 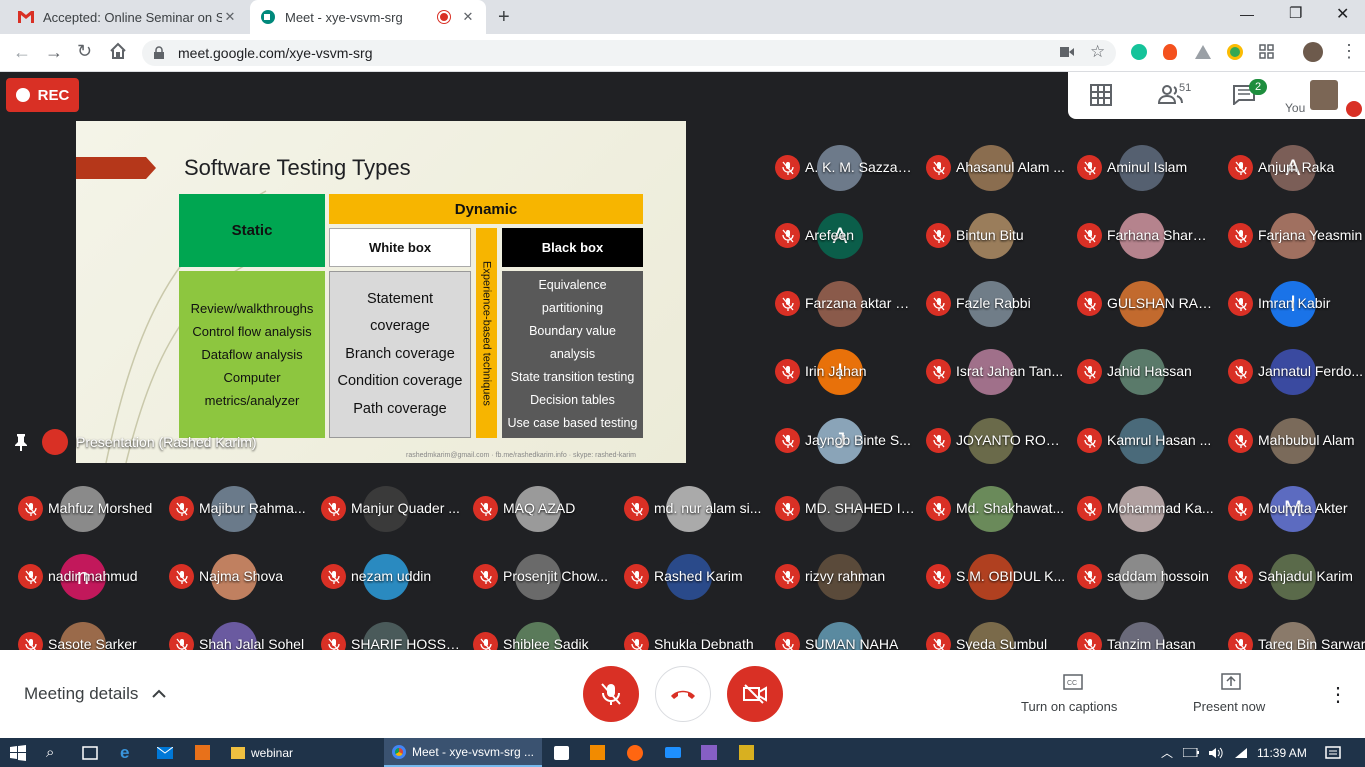 What do you see at coordinates (21, 442) in the screenshot?
I see `pin-icon` at bounding box center [21, 442].